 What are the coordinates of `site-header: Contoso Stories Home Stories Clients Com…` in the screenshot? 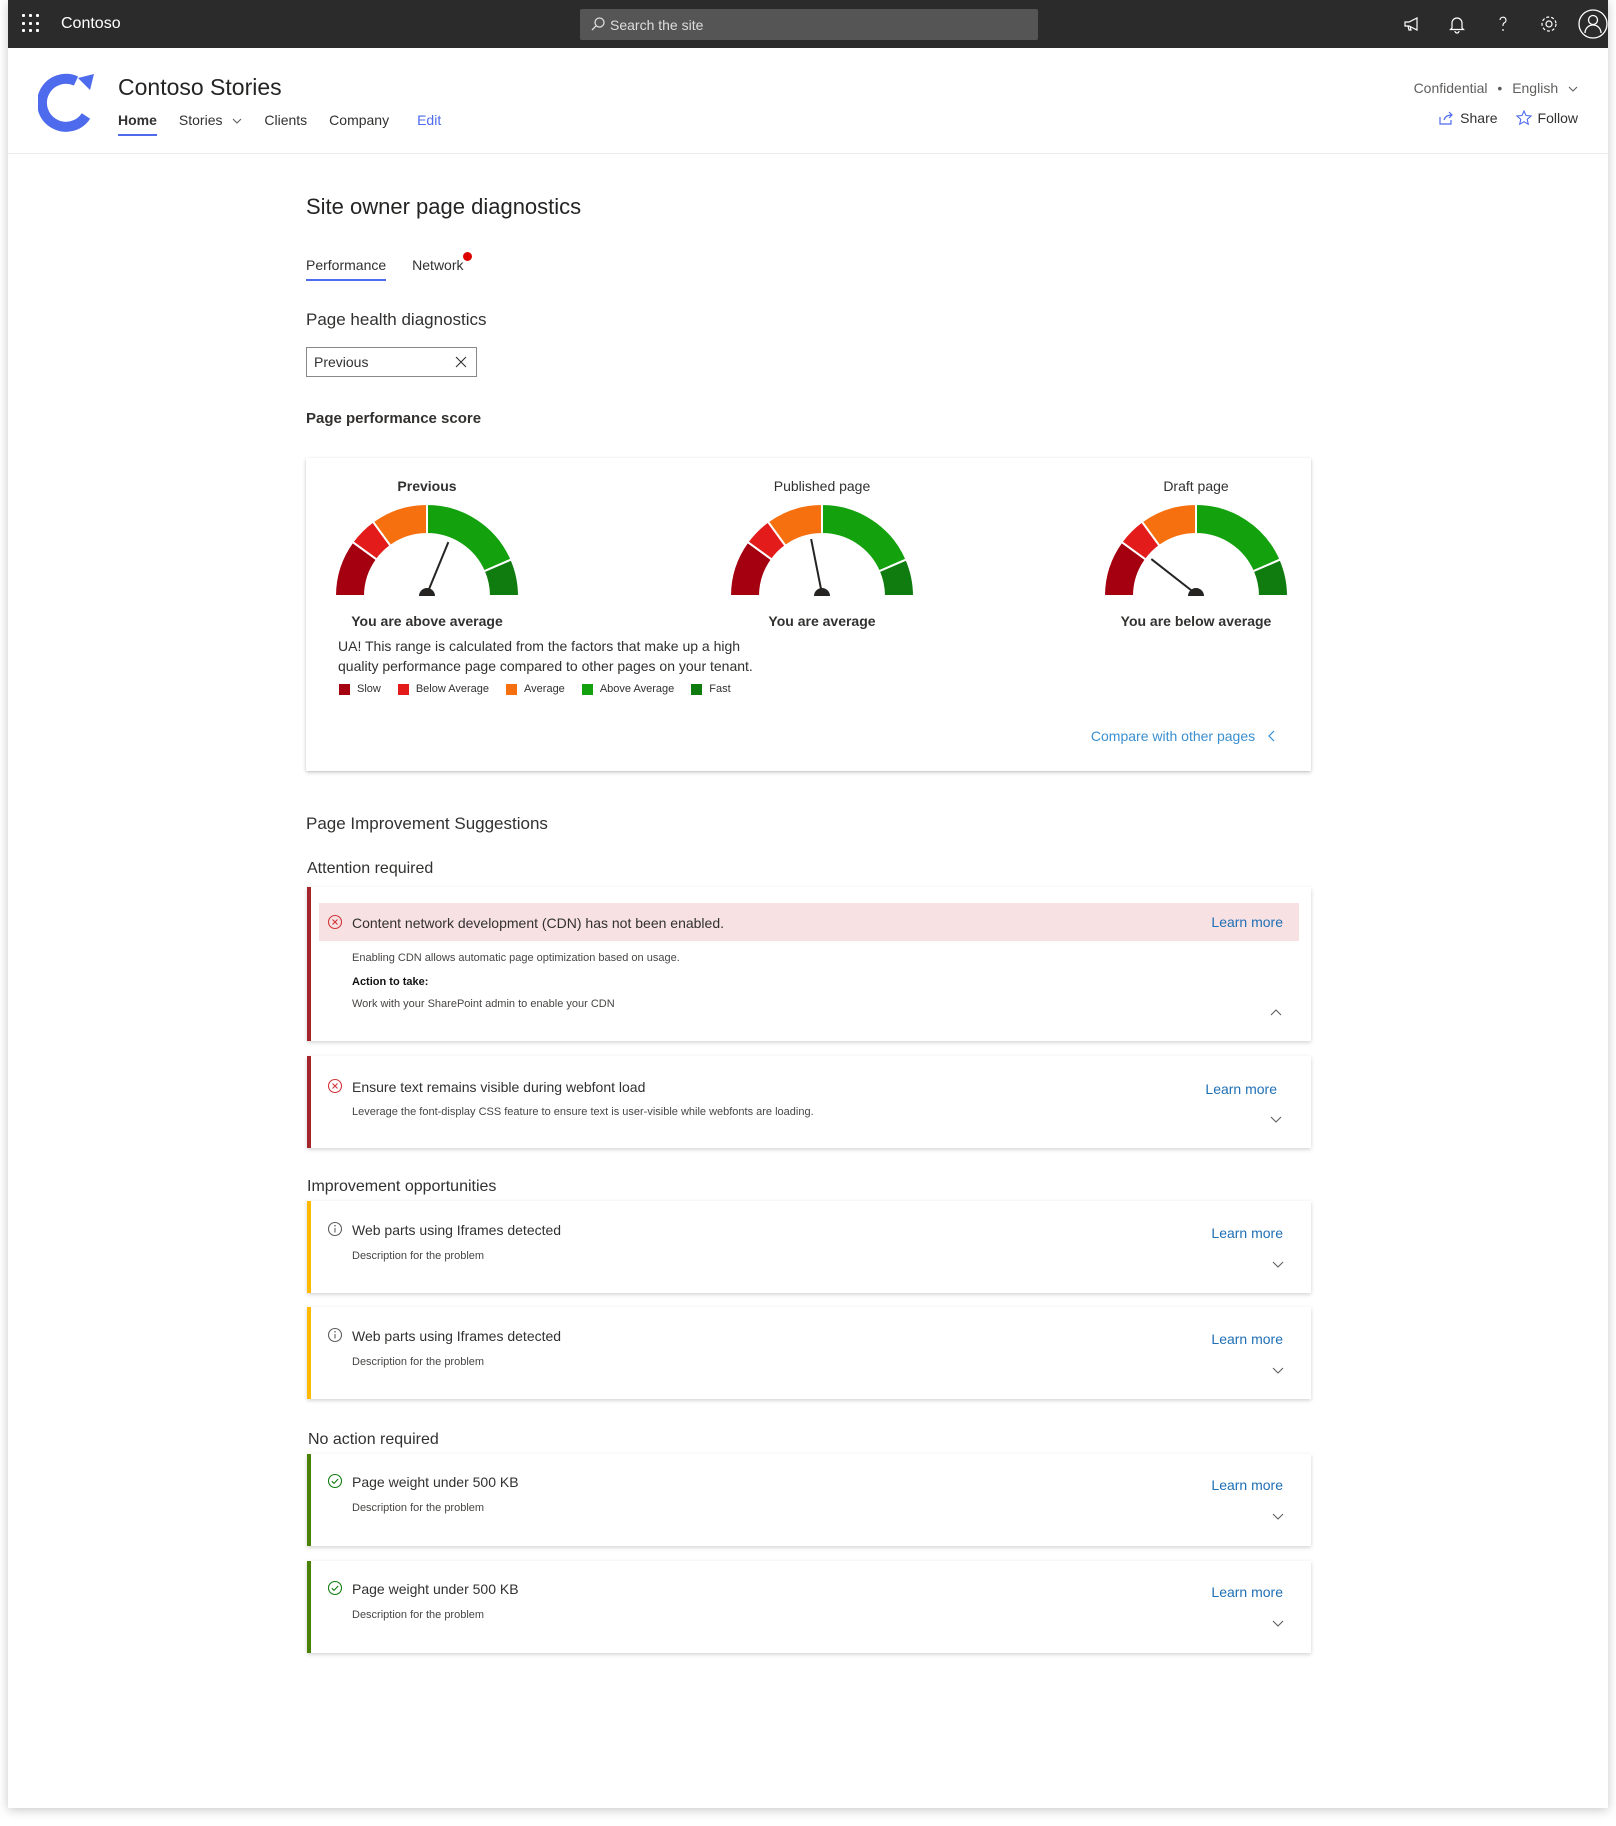 It's located at (808, 101).